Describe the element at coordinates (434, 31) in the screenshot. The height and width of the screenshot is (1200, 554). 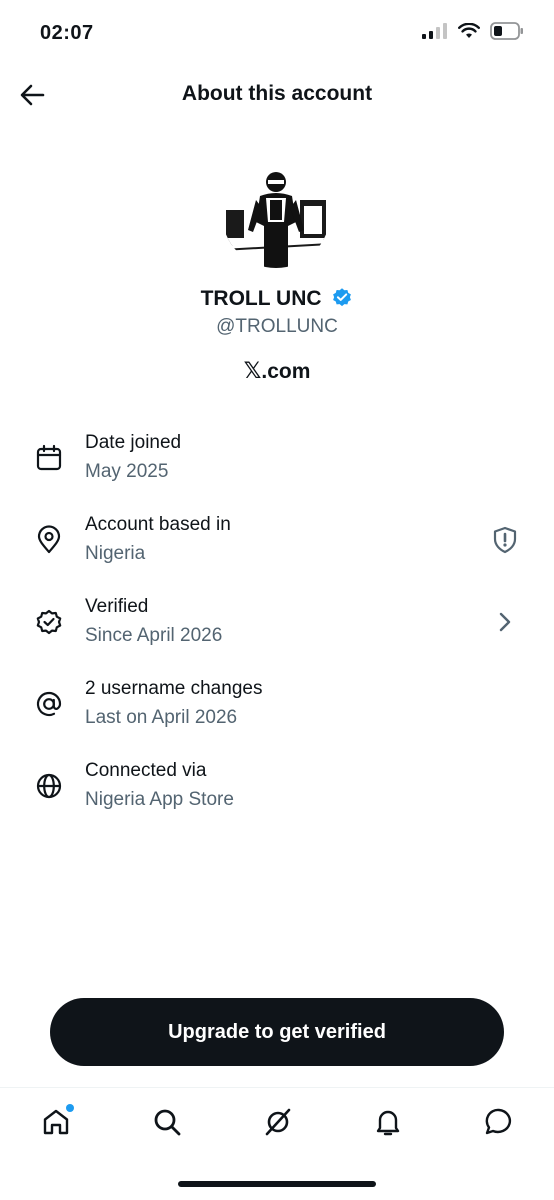
I see `cellular-signal-icon` at that location.